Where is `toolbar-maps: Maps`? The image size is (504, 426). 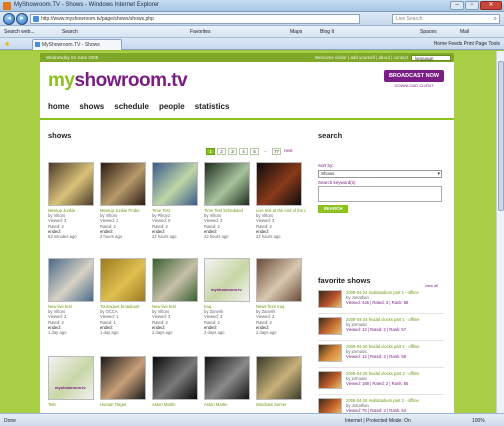 toolbar-maps: Maps is located at coordinates (296, 32).